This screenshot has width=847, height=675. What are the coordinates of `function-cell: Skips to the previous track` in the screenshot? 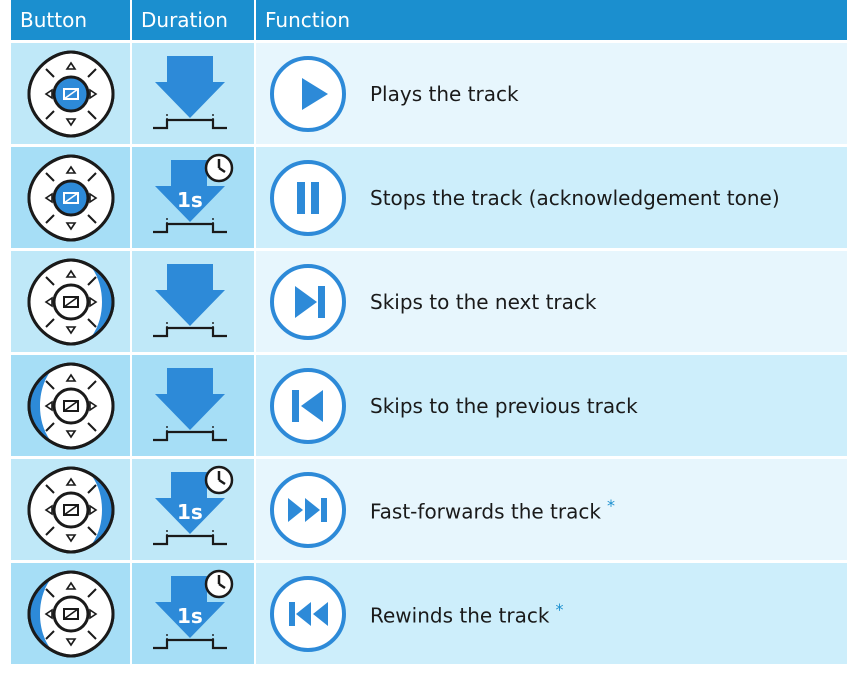 It's located at (551, 405).